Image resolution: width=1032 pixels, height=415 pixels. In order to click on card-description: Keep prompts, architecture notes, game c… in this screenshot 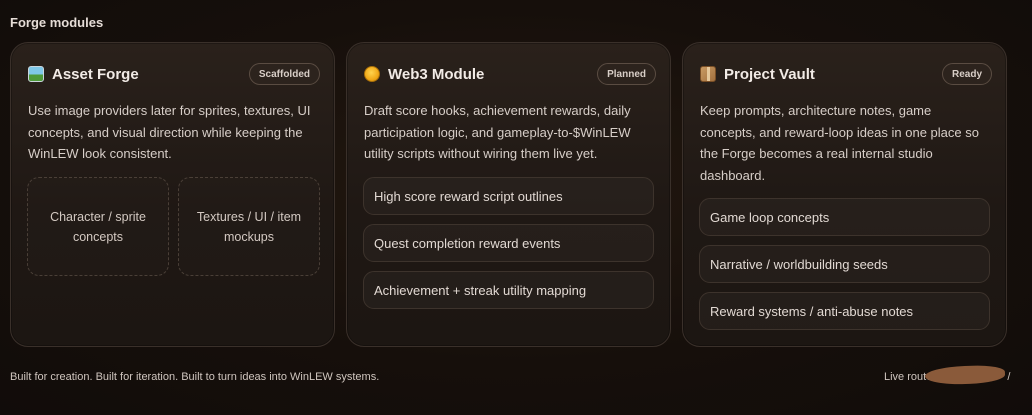, I will do `click(839, 143)`.